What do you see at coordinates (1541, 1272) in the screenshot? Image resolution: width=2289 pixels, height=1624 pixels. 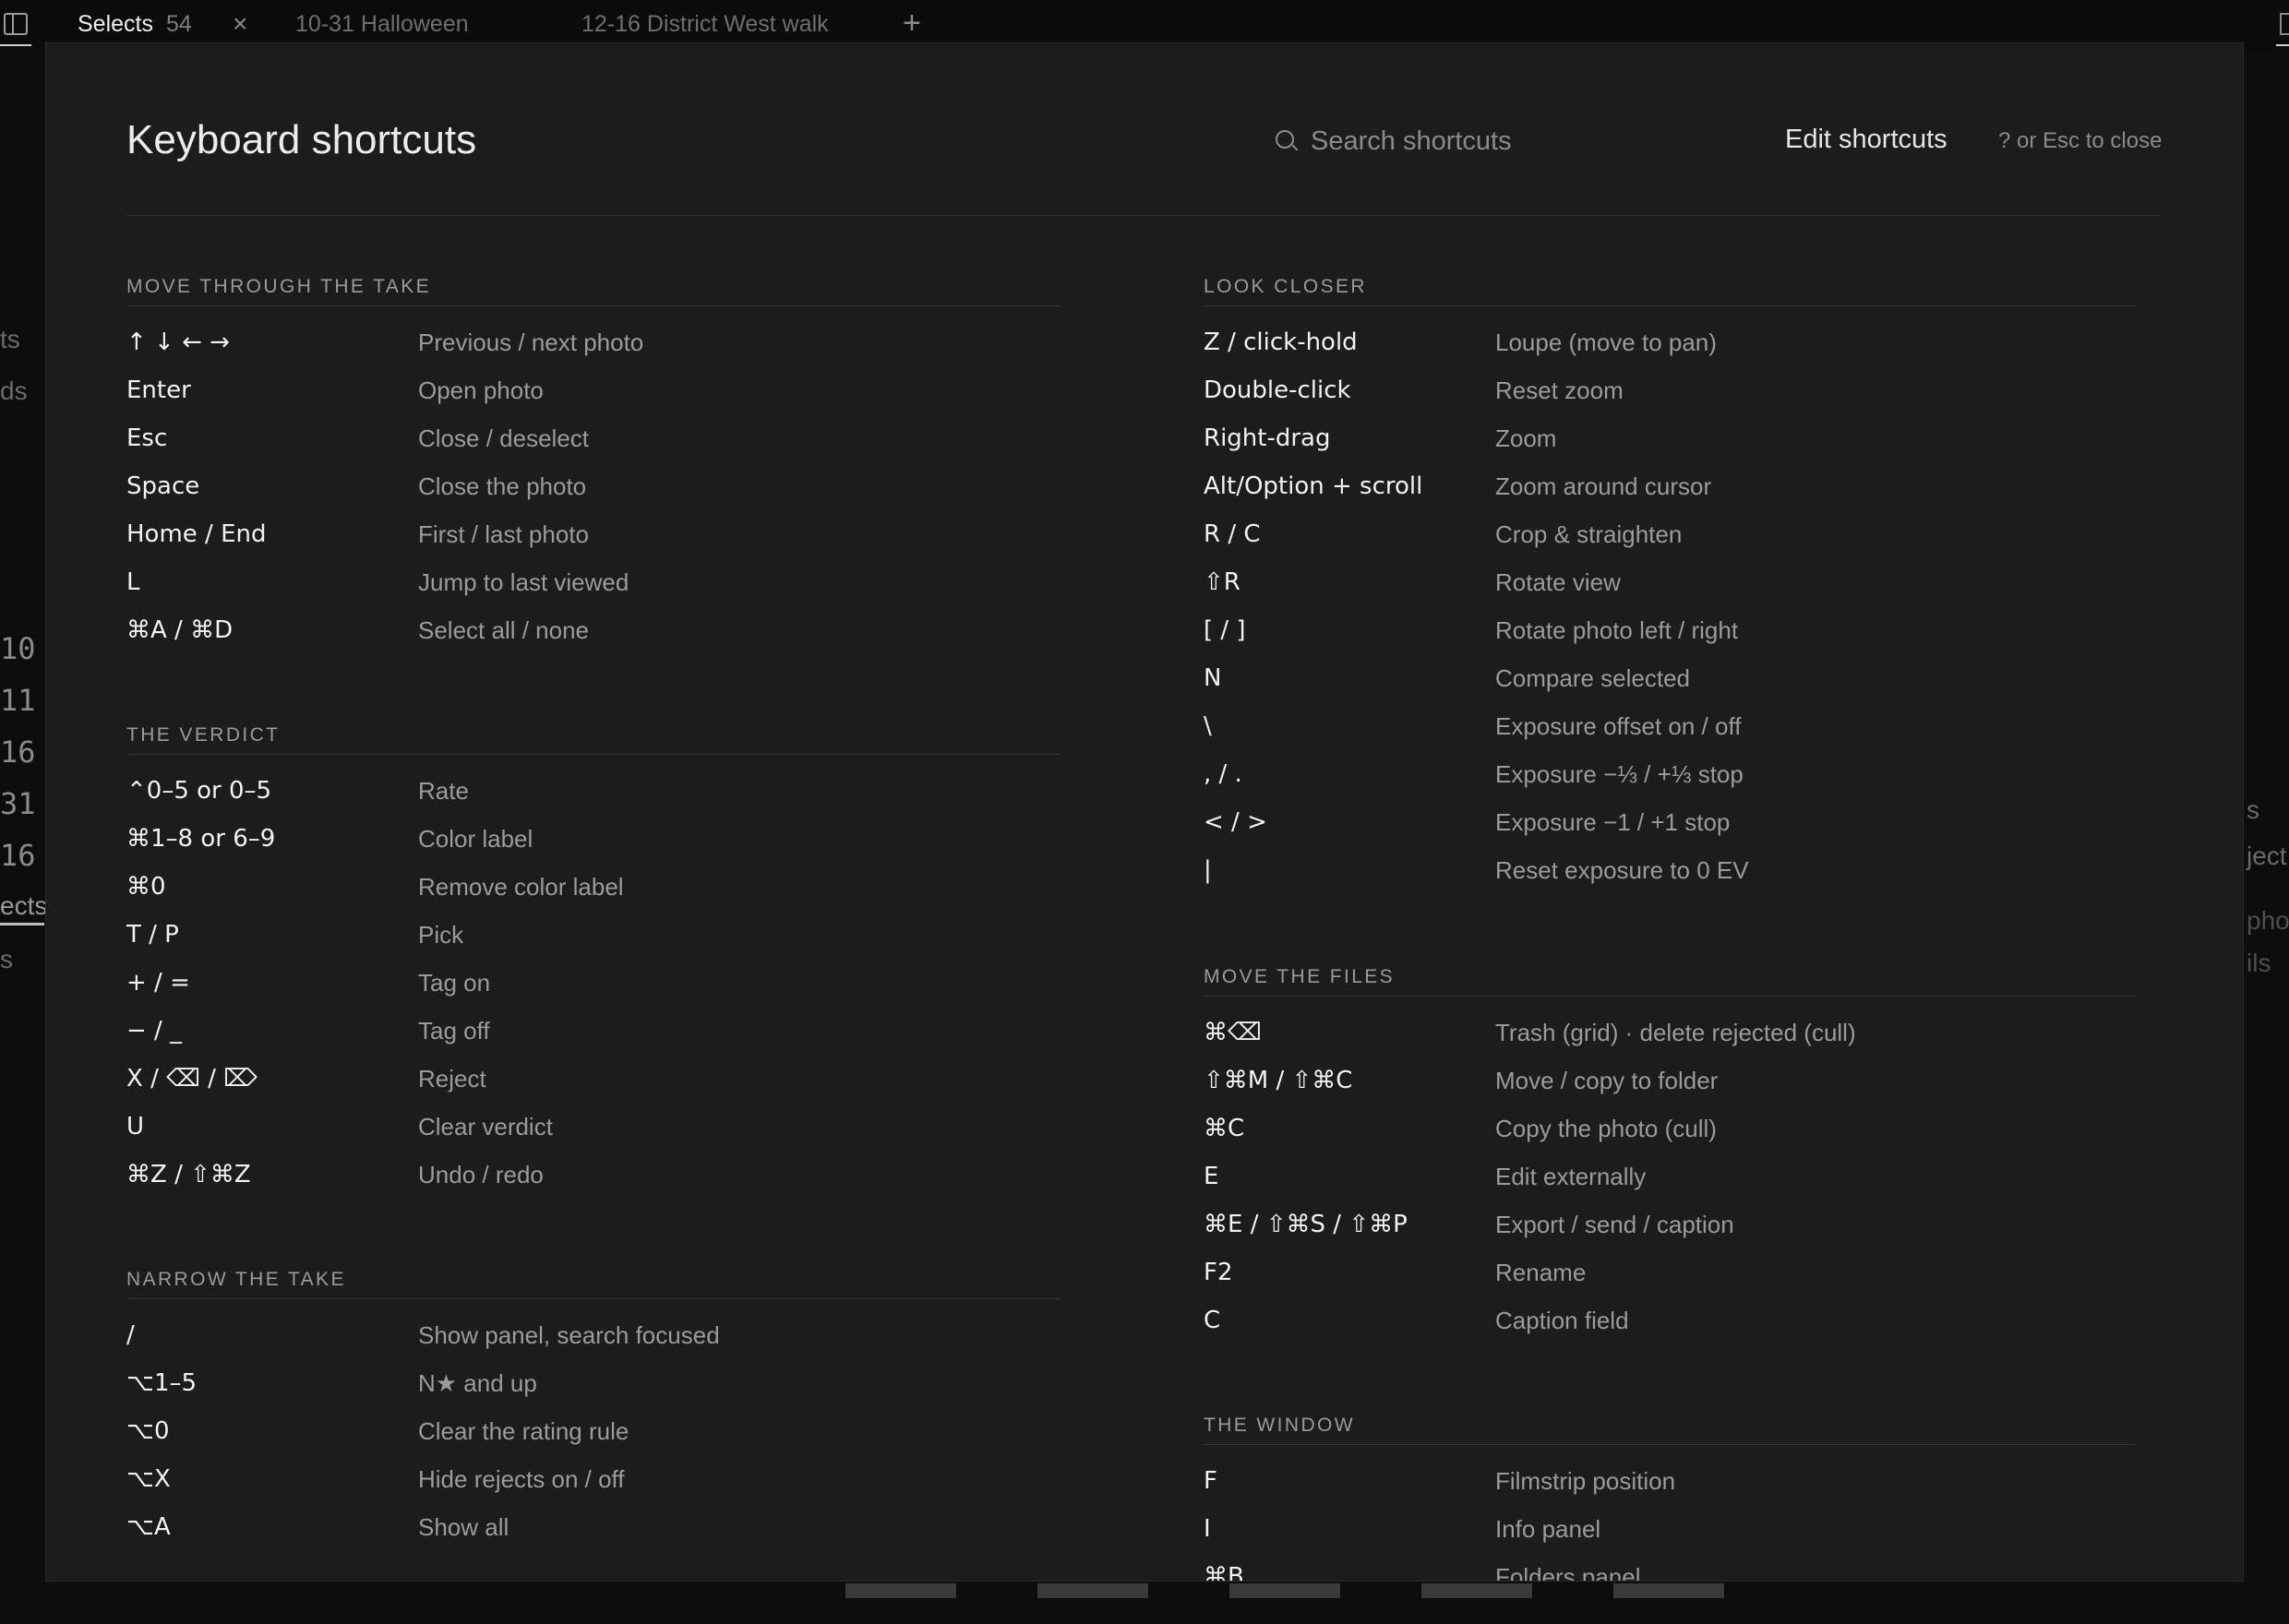 I see `shortcut-description: Rename` at bounding box center [1541, 1272].